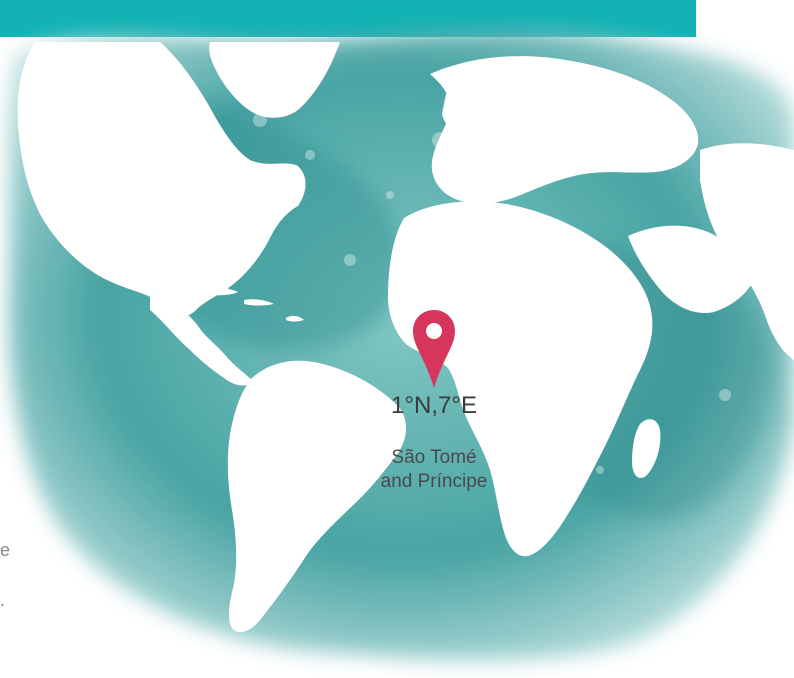 The height and width of the screenshot is (678, 794). I want to click on coordinates-label: 1°N,7°E, so click(434, 405).